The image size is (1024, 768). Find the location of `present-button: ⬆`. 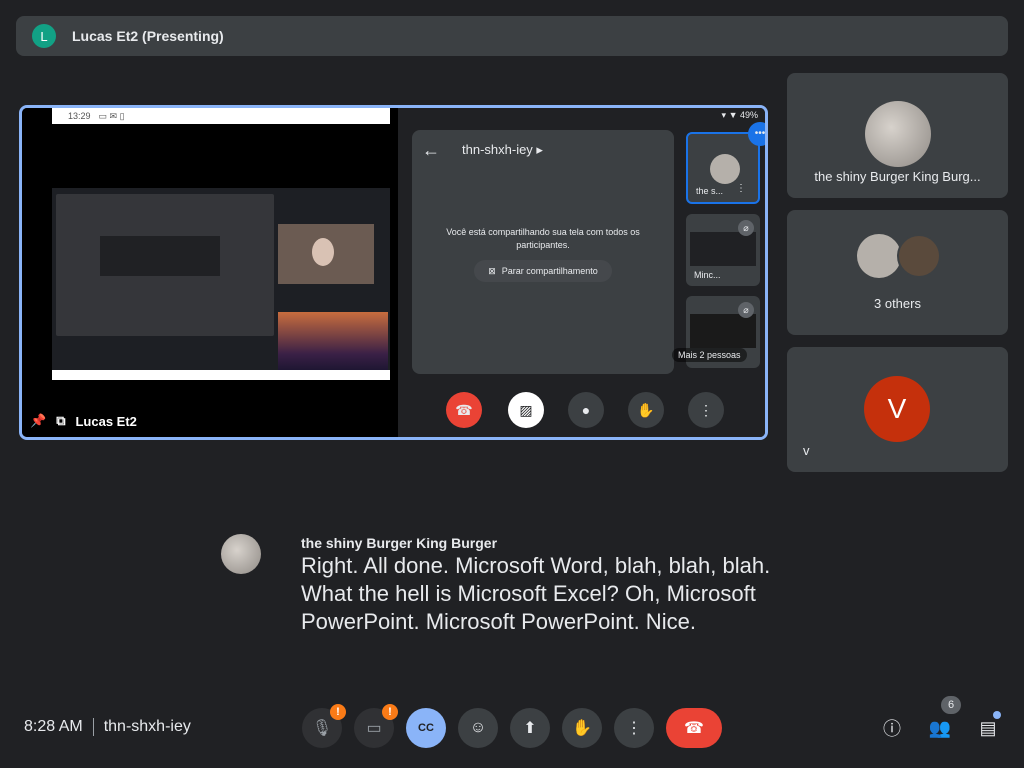

present-button: ⬆ is located at coordinates (530, 728).